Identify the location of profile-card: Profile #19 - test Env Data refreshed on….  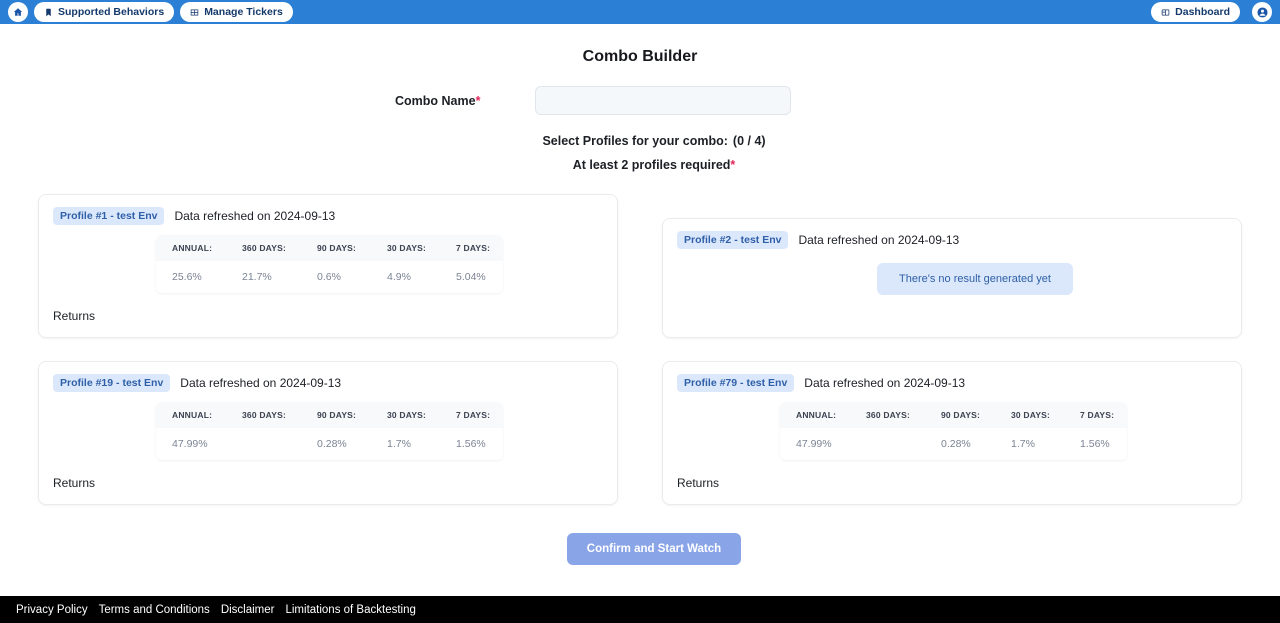
(328, 433).